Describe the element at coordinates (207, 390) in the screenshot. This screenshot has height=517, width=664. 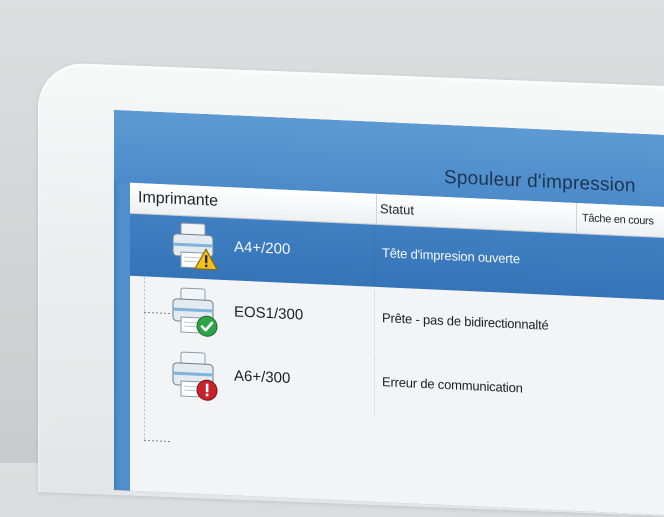
I see `error-icon` at that location.